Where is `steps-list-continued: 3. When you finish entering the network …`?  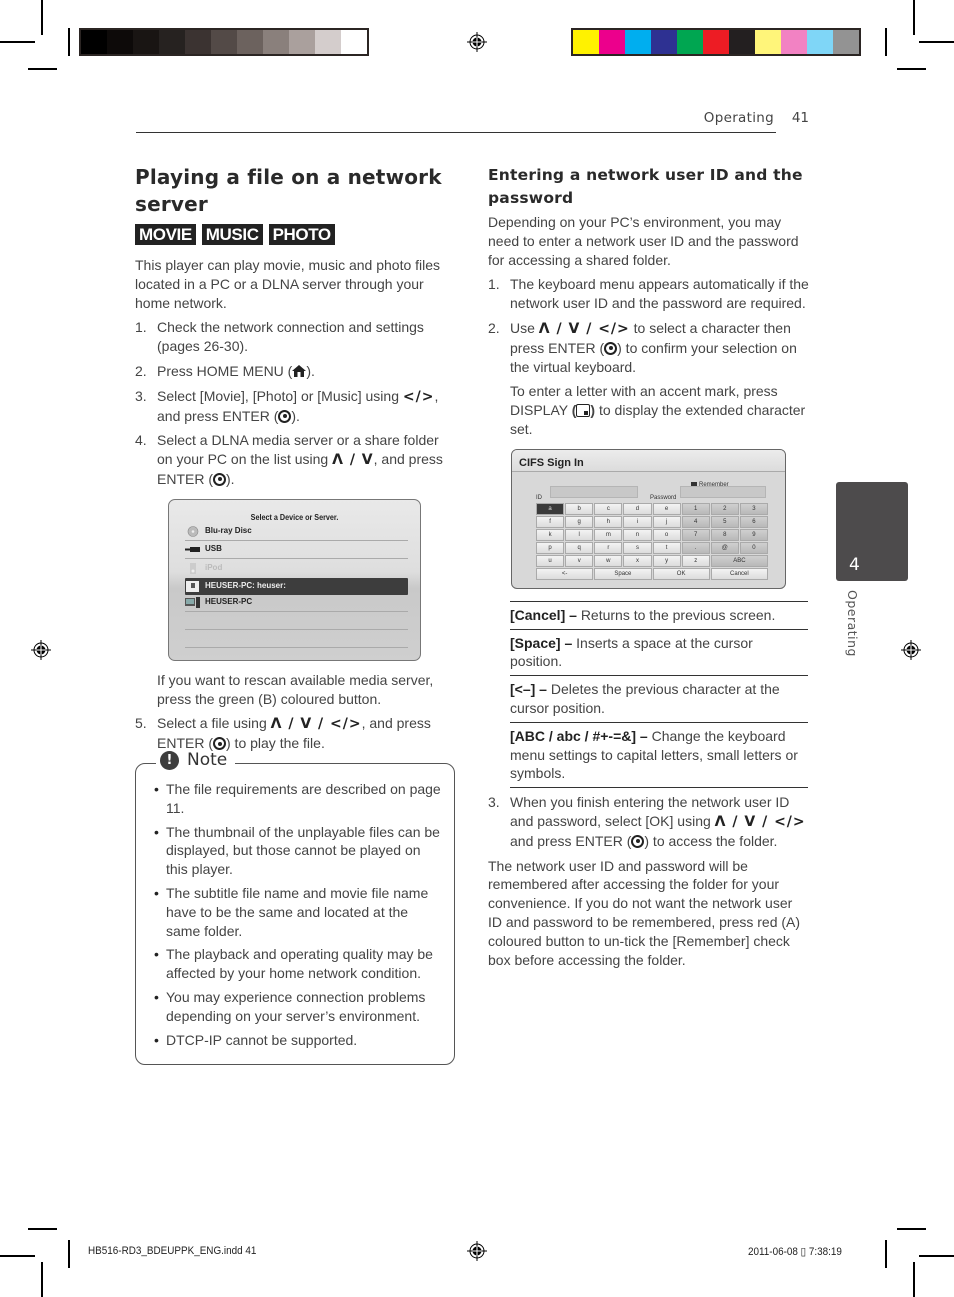 steps-list-continued: 3. When you finish entering the network … is located at coordinates (649, 821).